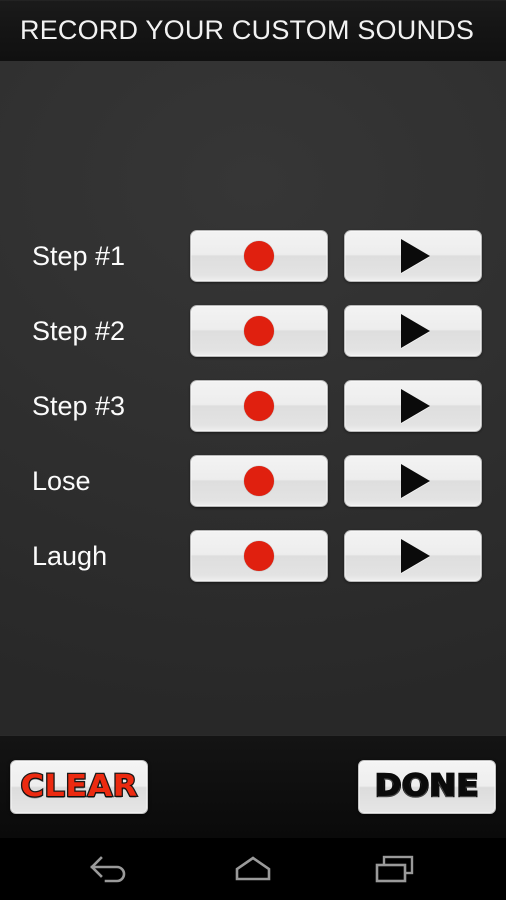 The width and height of the screenshot is (506, 900). I want to click on clear-button: CLEAR, so click(79, 787).